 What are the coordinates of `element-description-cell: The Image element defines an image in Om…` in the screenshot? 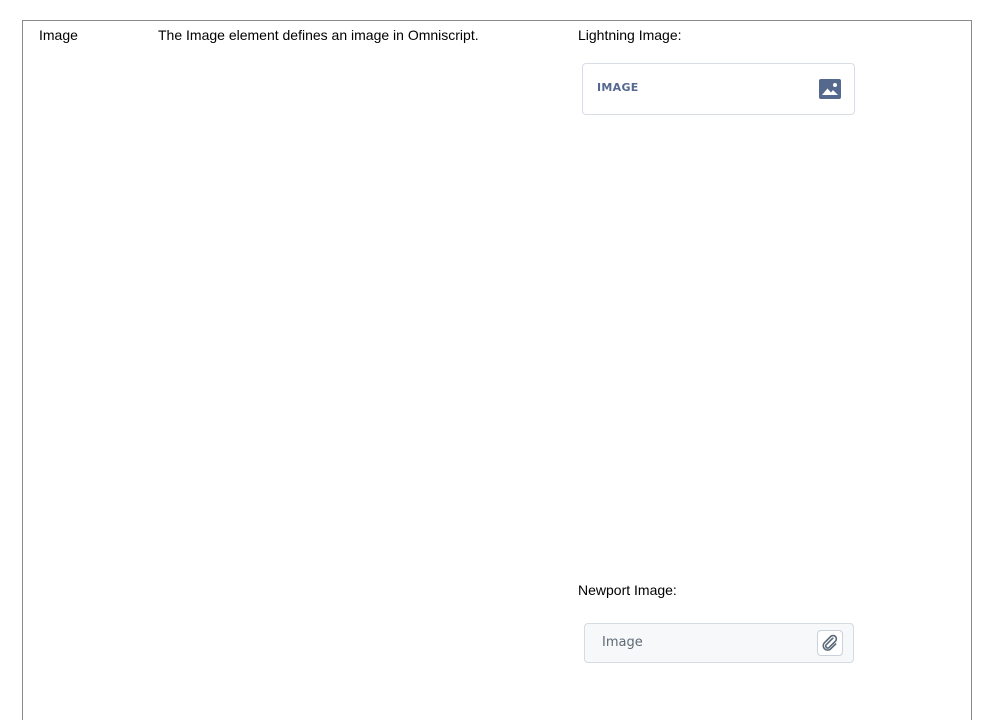 It's located at (318, 35).